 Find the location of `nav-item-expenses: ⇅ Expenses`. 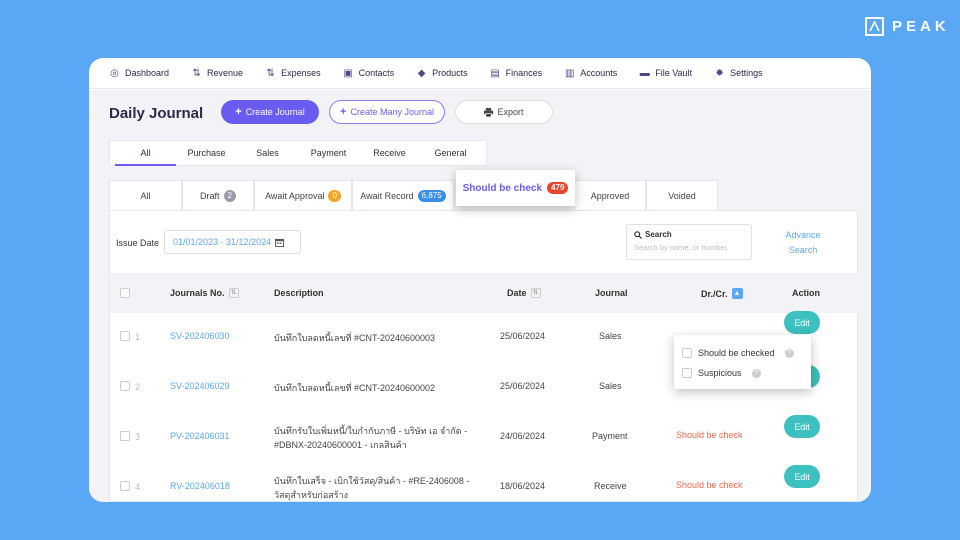

nav-item-expenses: ⇅ Expenses is located at coordinates (292, 73).